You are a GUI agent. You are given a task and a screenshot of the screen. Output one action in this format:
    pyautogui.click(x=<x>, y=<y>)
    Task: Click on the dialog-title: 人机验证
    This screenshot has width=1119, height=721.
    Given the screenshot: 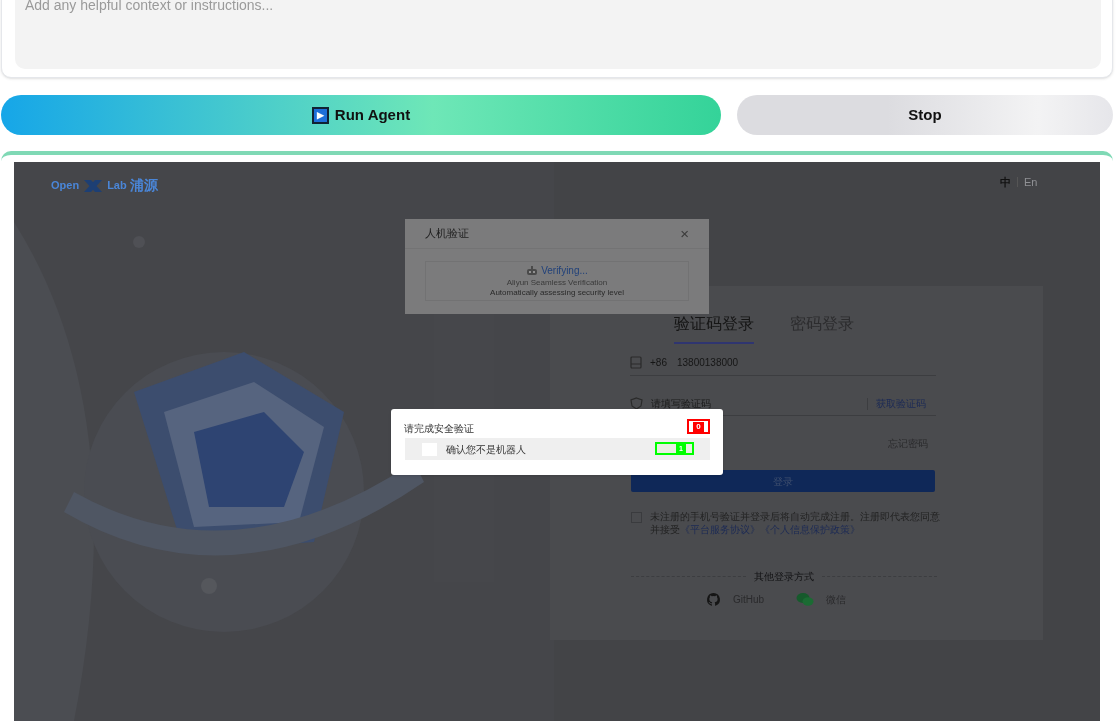 What is the action you would take?
    pyautogui.click(x=447, y=234)
    